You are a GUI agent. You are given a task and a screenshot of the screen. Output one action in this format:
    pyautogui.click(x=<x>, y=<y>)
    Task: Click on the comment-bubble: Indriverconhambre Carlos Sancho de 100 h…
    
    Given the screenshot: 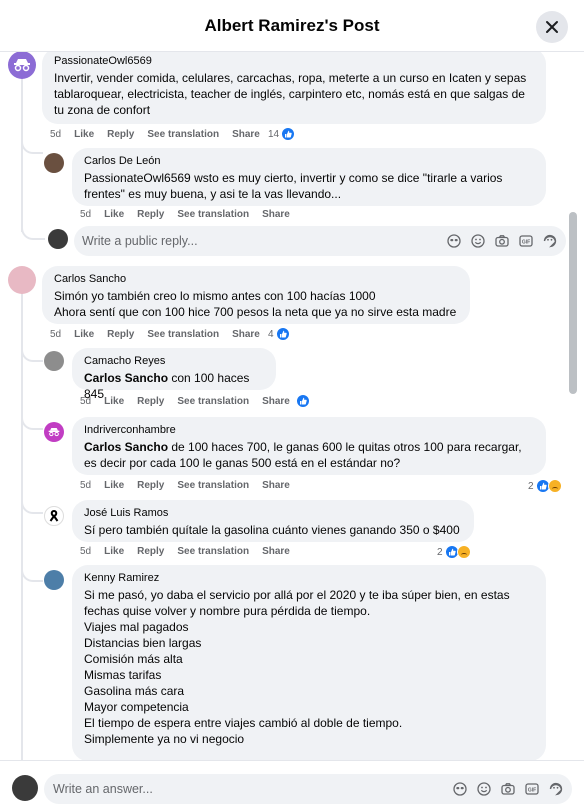 What is the action you would take?
    pyautogui.click(x=309, y=446)
    